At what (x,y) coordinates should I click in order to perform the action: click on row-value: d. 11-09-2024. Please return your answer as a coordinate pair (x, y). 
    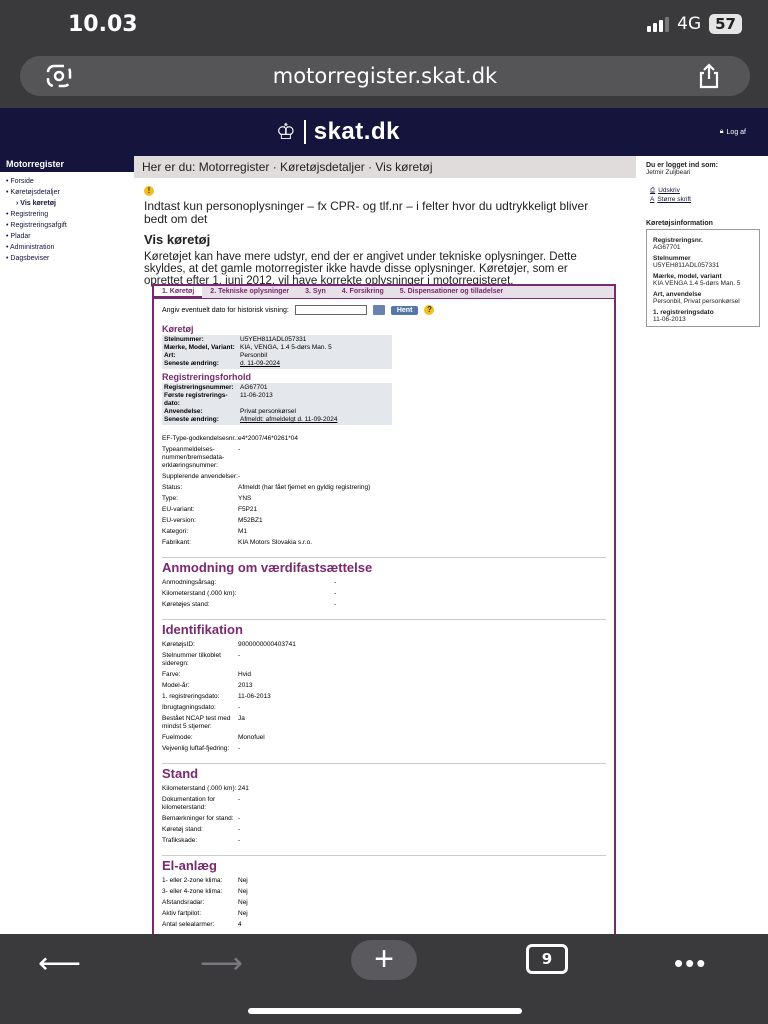
    Looking at the image, I should click on (315, 364).